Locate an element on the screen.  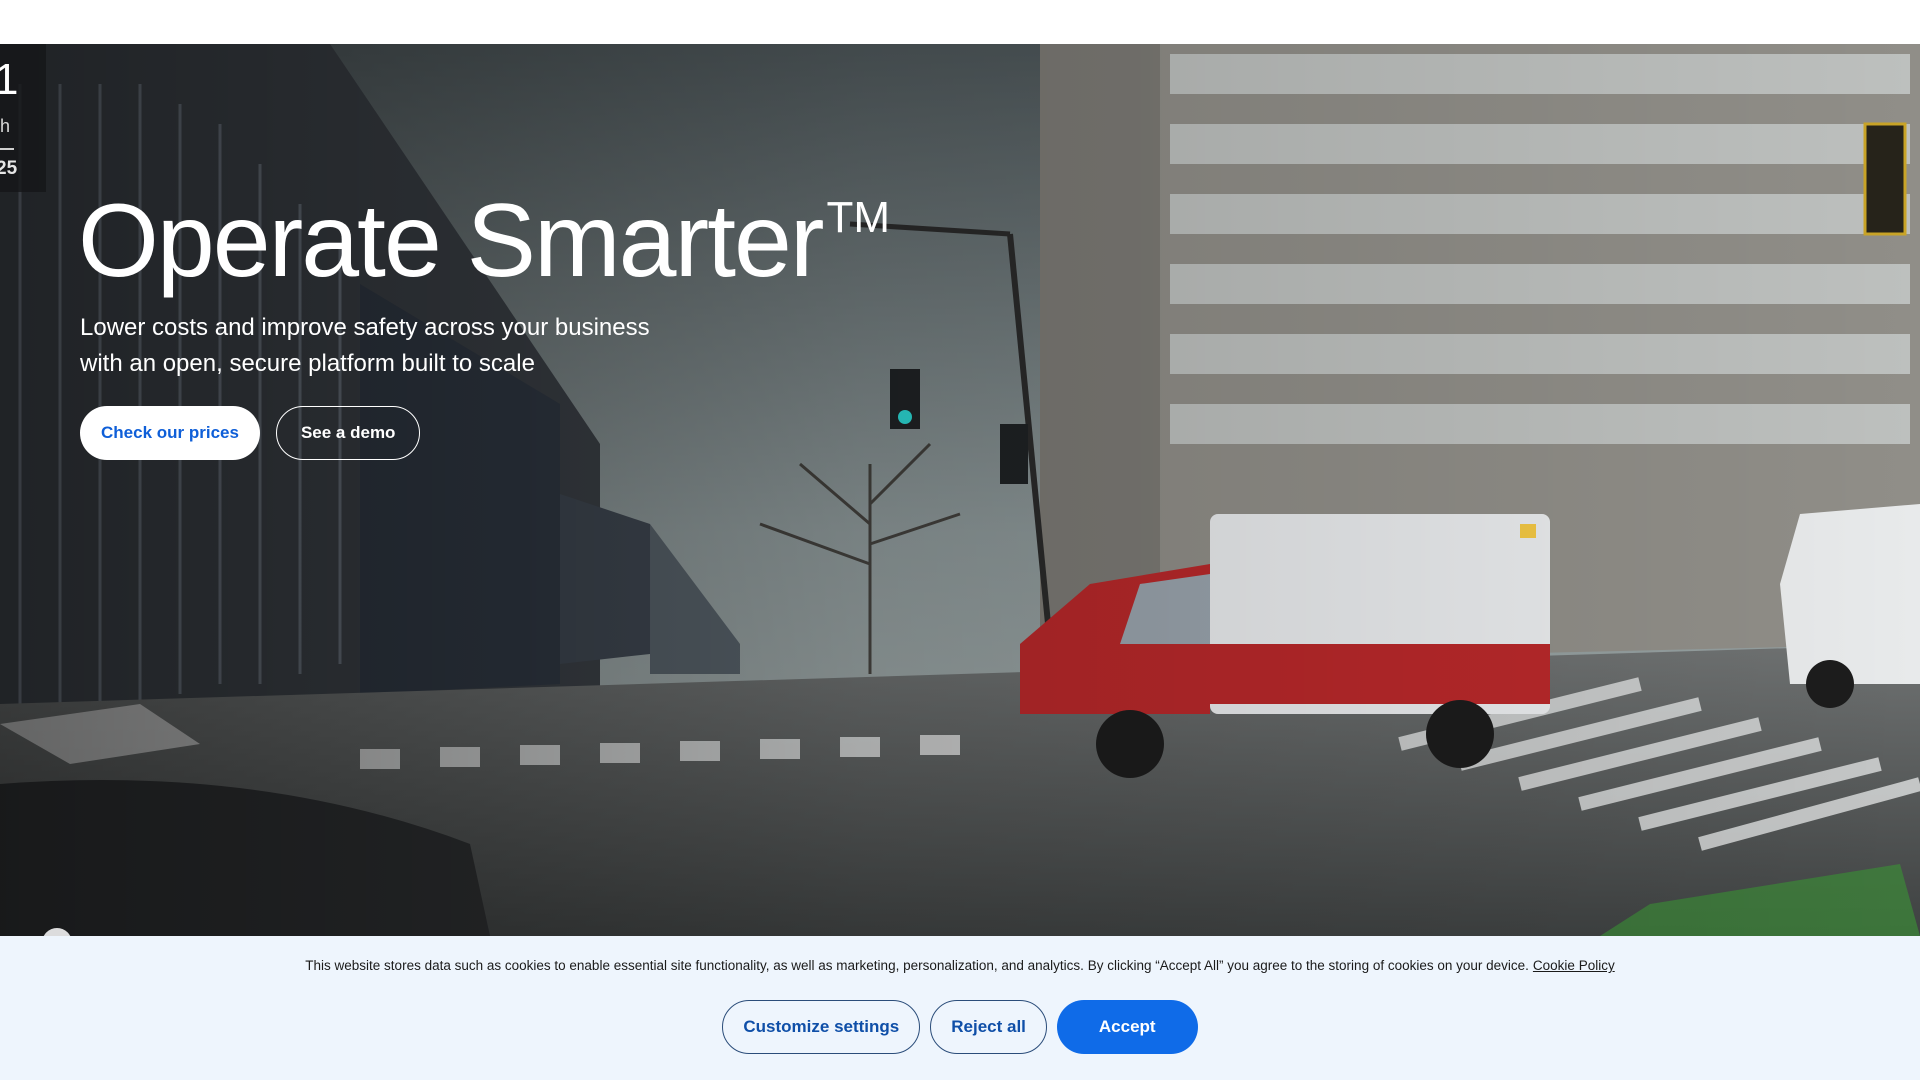
see-demo-button: See a demo is located at coordinates (348, 433).